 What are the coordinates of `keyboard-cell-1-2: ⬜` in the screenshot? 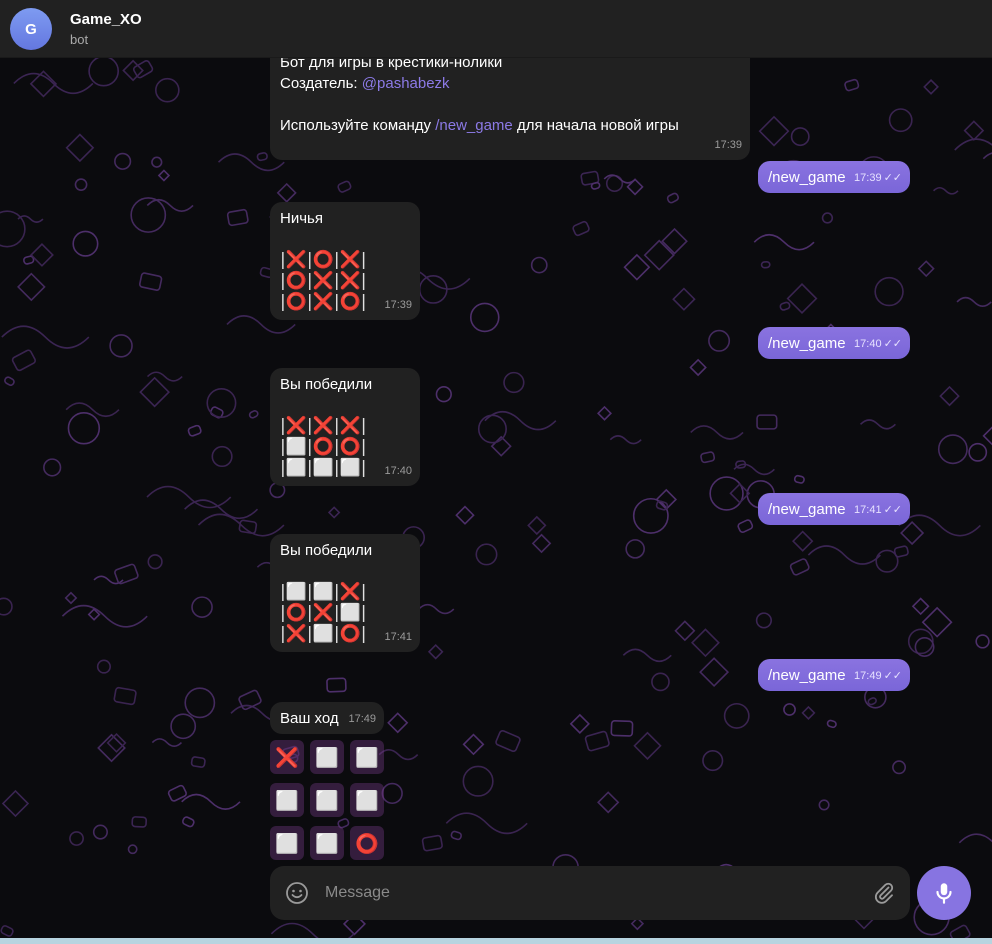 It's located at (327, 757).